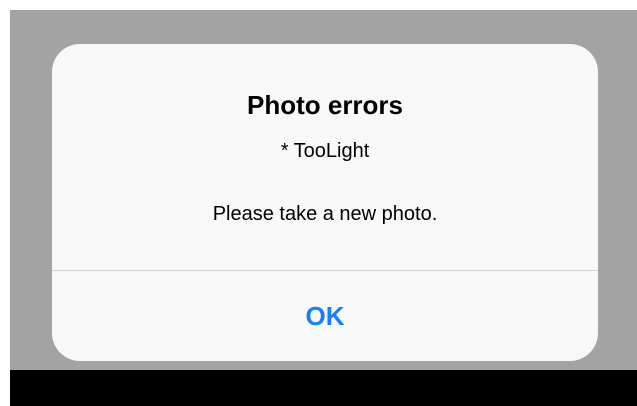  What do you see at coordinates (323, 388) in the screenshot?
I see `bottom-bar` at bounding box center [323, 388].